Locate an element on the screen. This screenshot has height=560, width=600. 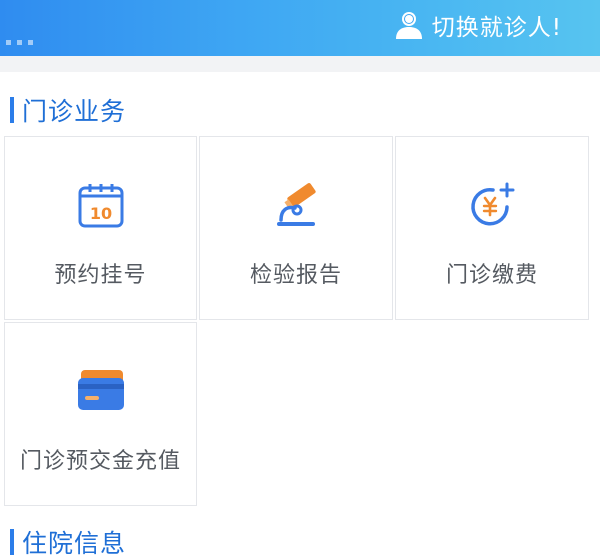
prepayment-topup-tile: 门诊预交金充值 is located at coordinates (100, 414).